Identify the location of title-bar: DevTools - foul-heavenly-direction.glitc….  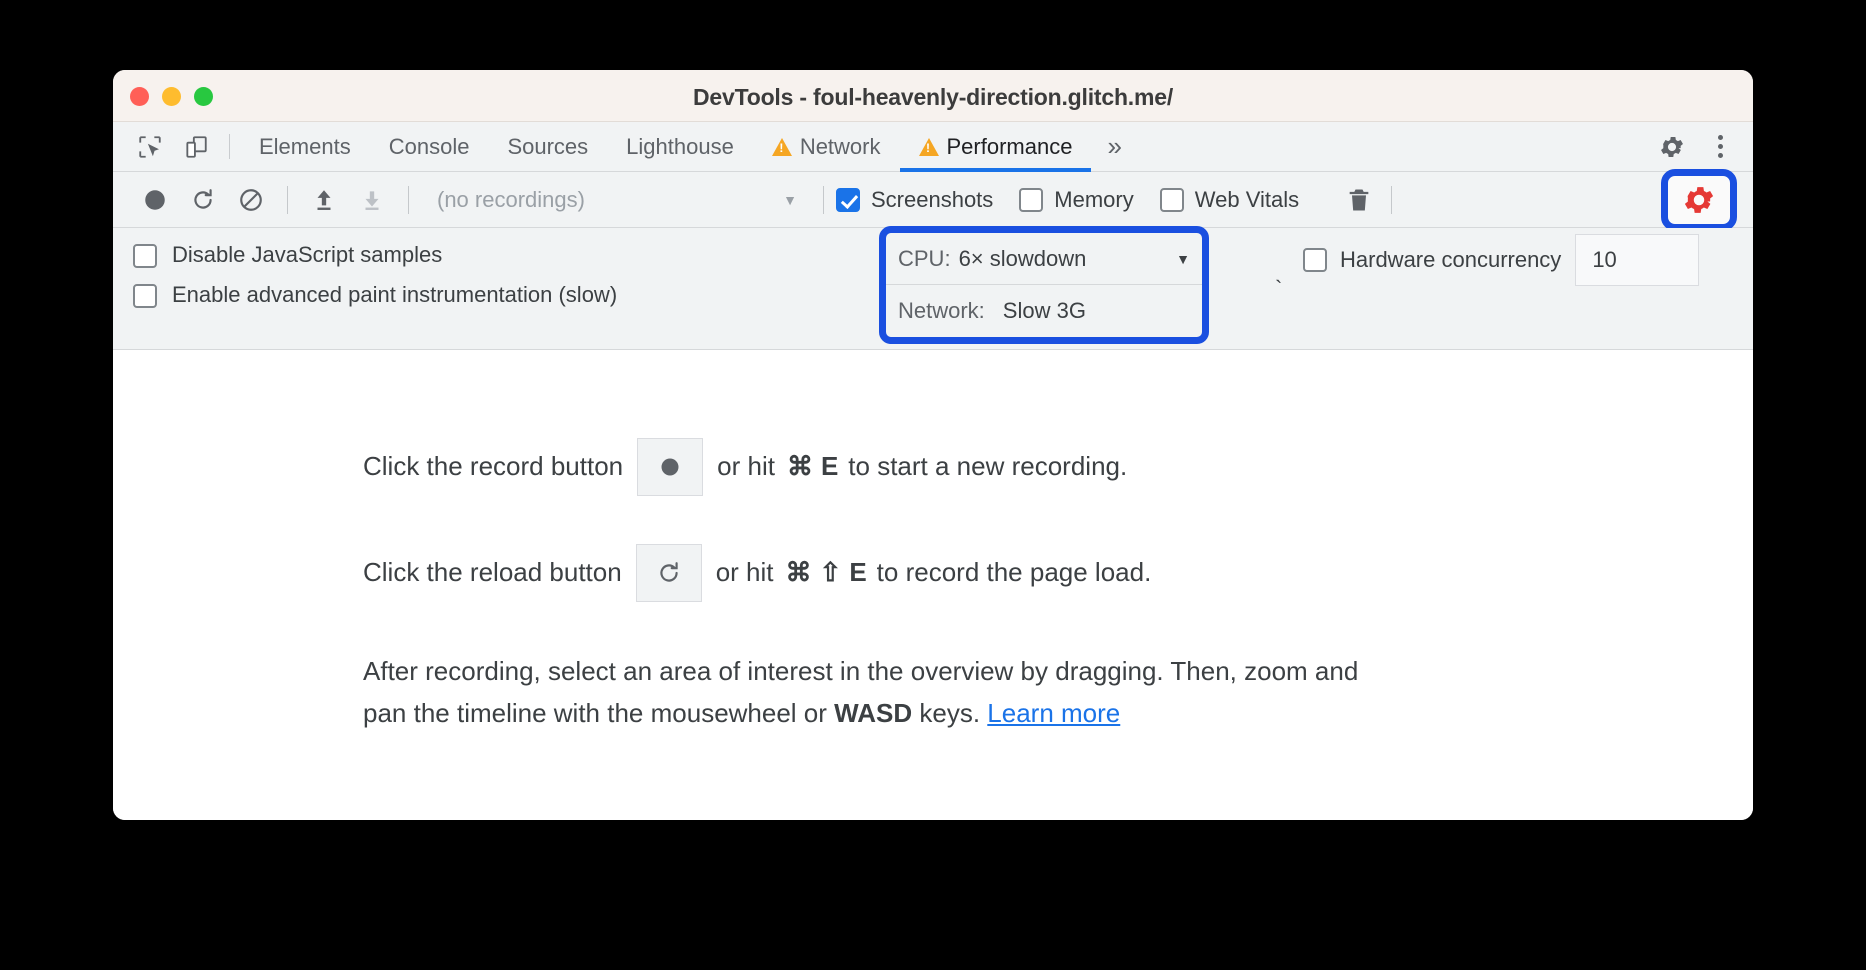
(933, 96).